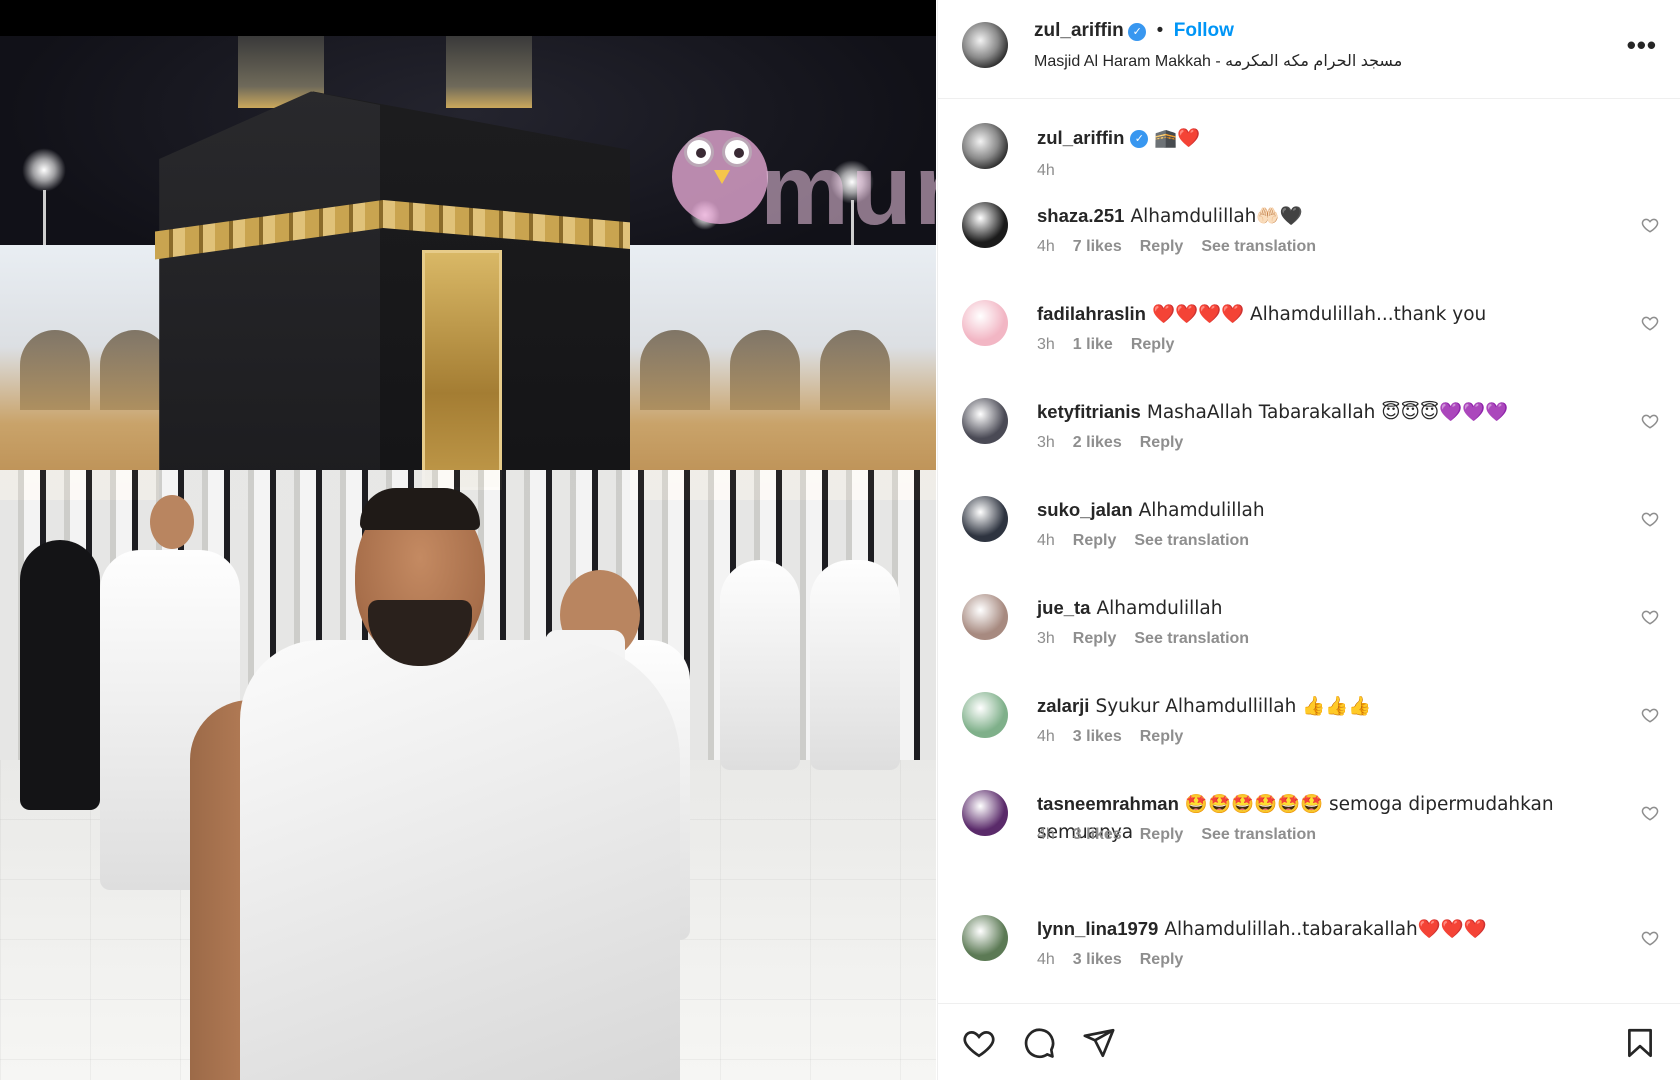  What do you see at coordinates (1325, 929) in the screenshot?
I see `comment-body: Alhamdulillah..tabarakallah❤️❤️❤️` at bounding box center [1325, 929].